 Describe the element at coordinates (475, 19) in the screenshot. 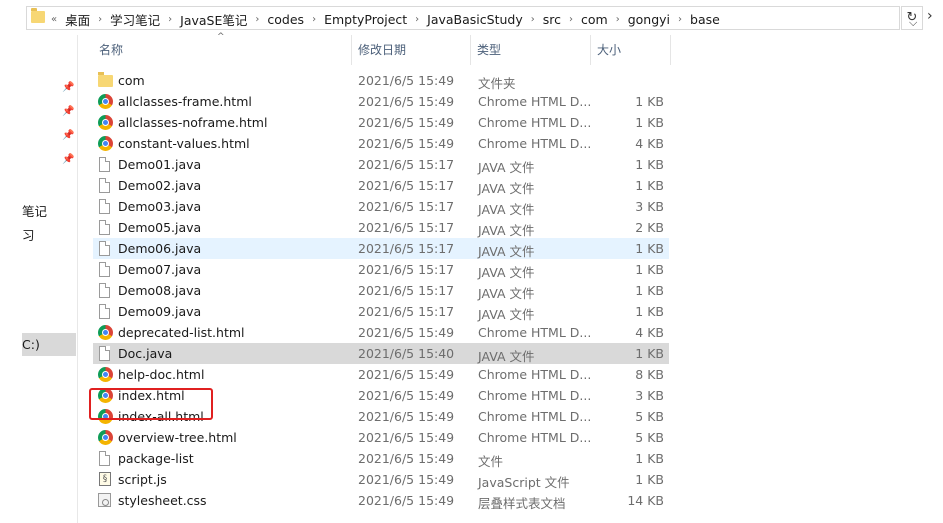

I see `breadcrumb-item: JavaBasicStudy` at that location.